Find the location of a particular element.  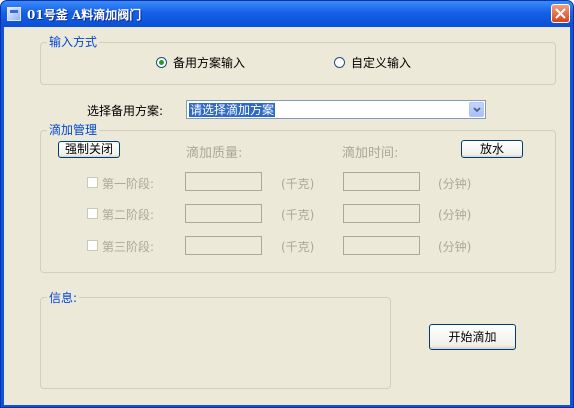

stage-1-checkbox is located at coordinates (92, 182).